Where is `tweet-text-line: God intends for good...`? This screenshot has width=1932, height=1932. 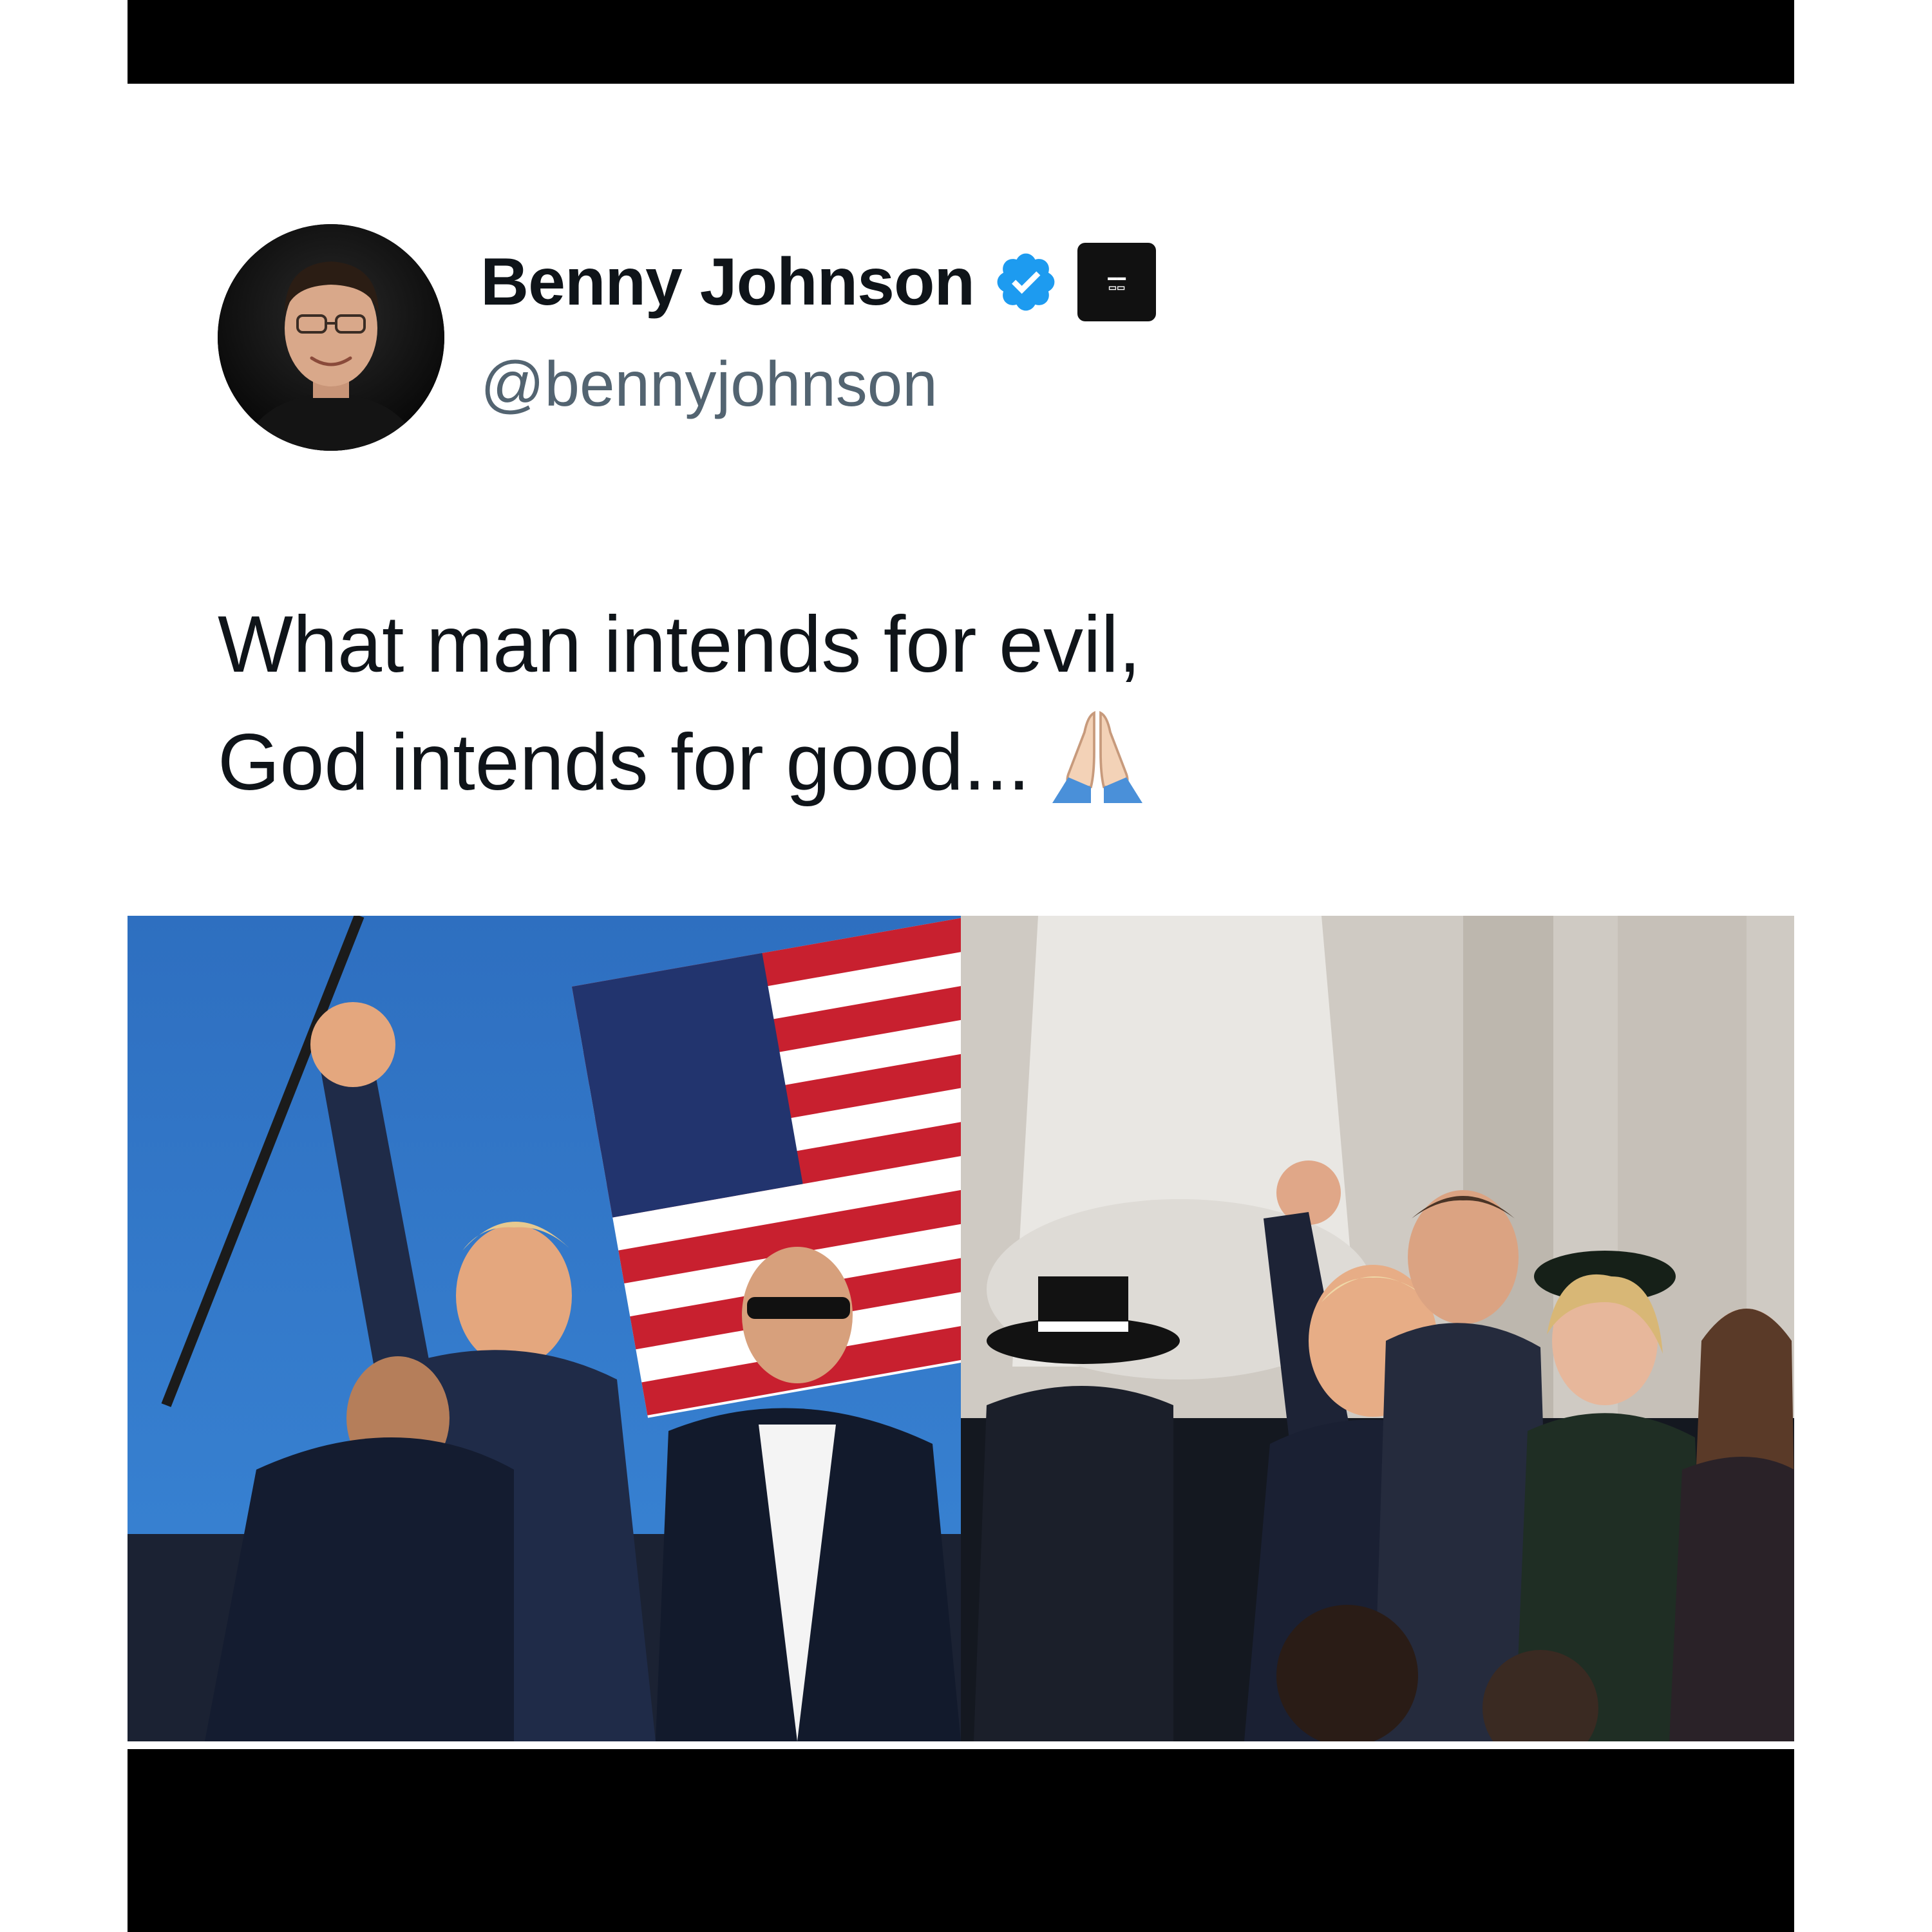 tweet-text-line: God intends for good... is located at coordinates (926, 762).